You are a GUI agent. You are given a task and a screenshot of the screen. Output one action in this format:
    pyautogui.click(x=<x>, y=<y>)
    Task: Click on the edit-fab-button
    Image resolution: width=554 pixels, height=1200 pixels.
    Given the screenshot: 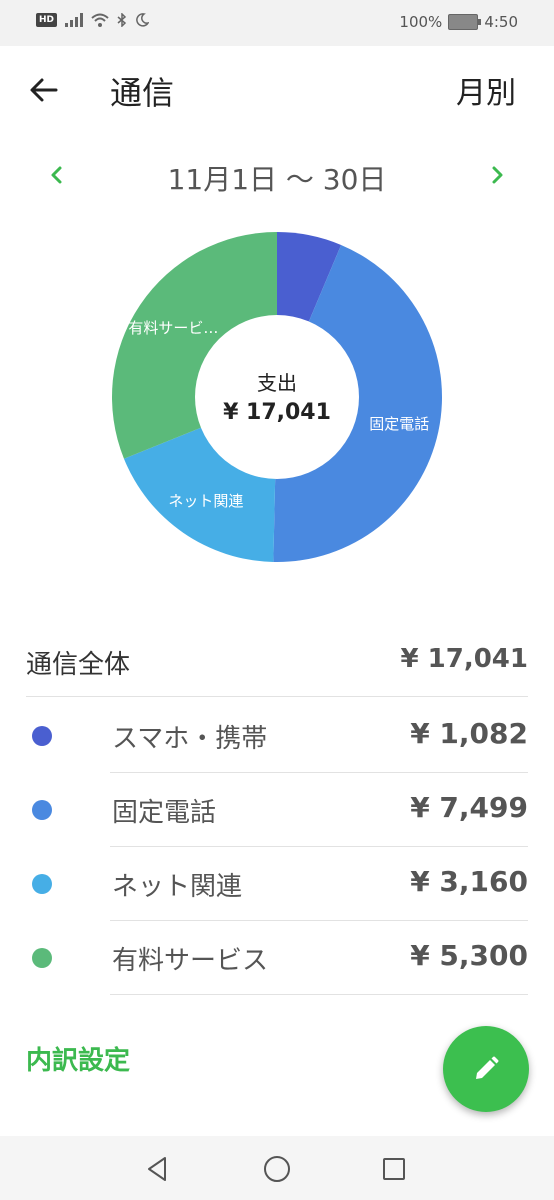 What is the action you would take?
    pyautogui.click(x=486, y=1069)
    